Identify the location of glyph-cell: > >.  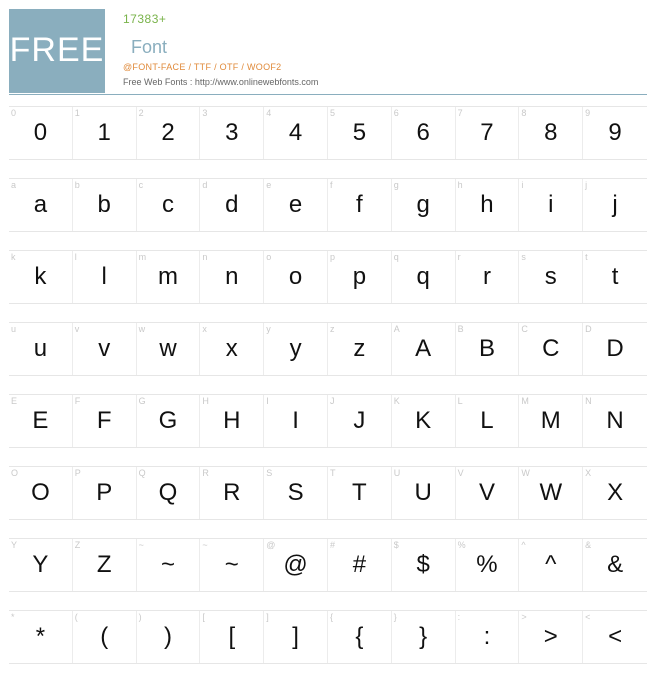
(551, 637).